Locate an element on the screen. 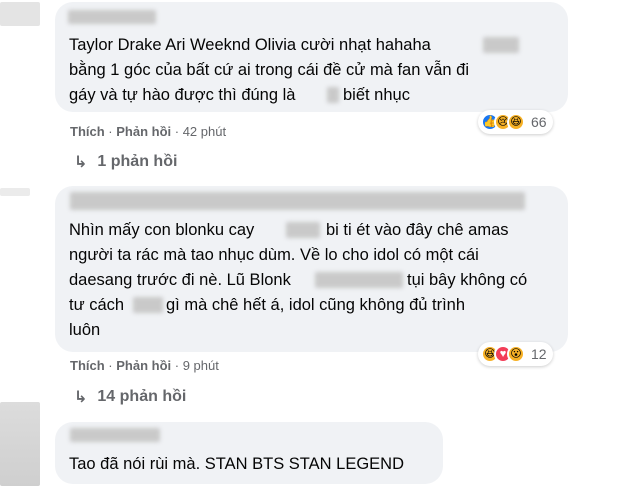 The width and height of the screenshot is (620, 486). comment-text-line: Nhìn mấy con blonku cay is located at coordinates (162, 230).